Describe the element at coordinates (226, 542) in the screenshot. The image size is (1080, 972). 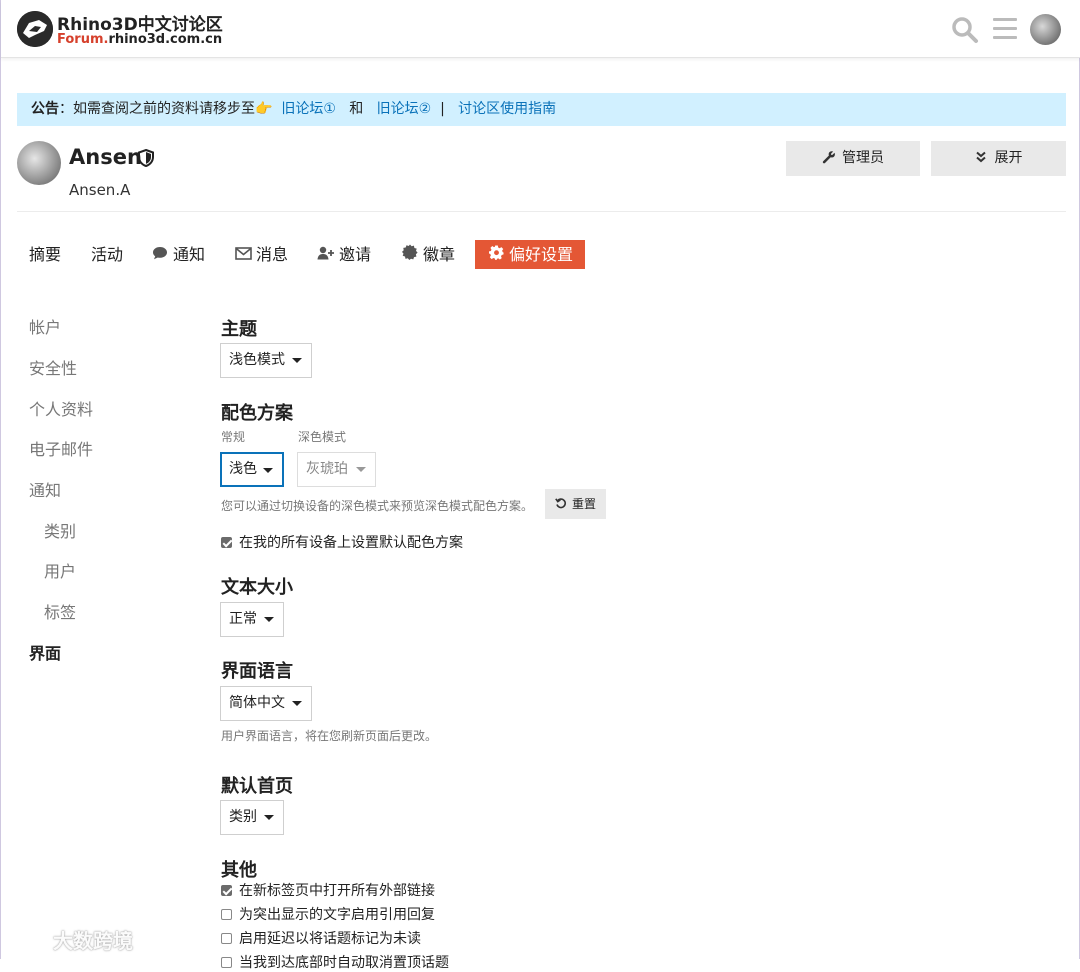
I see `scheme-default-all-checkbox` at that location.